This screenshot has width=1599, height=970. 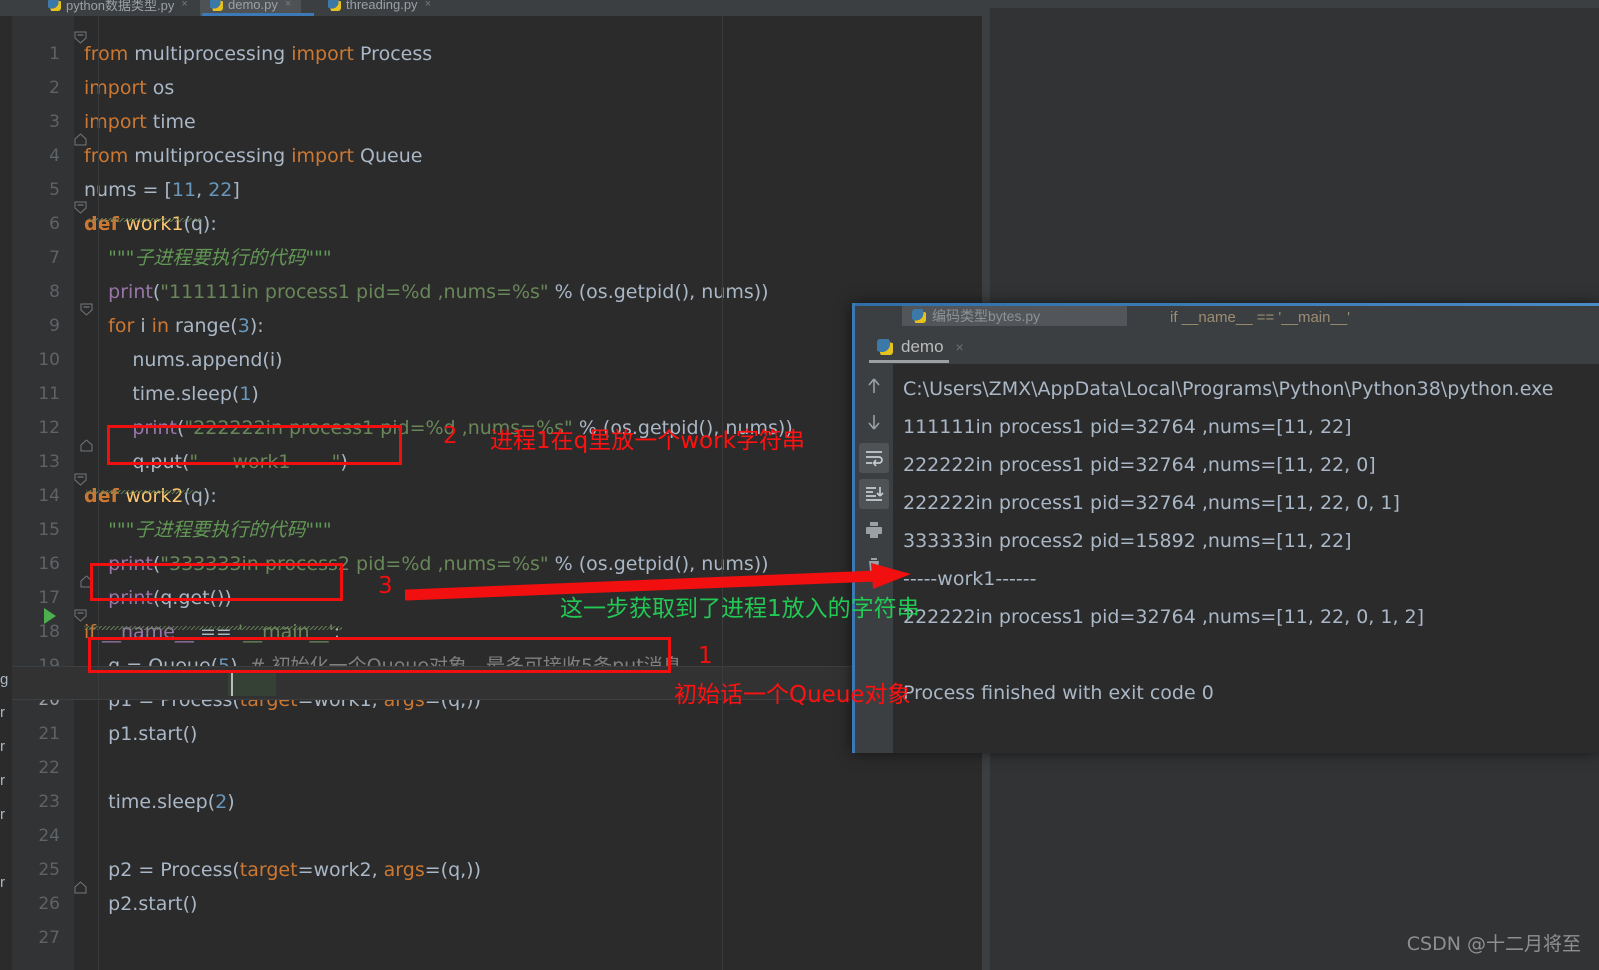 What do you see at coordinates (874, 386) in the screenshot?
I see `arrow-up-icon` at bounding box center [874, 386].